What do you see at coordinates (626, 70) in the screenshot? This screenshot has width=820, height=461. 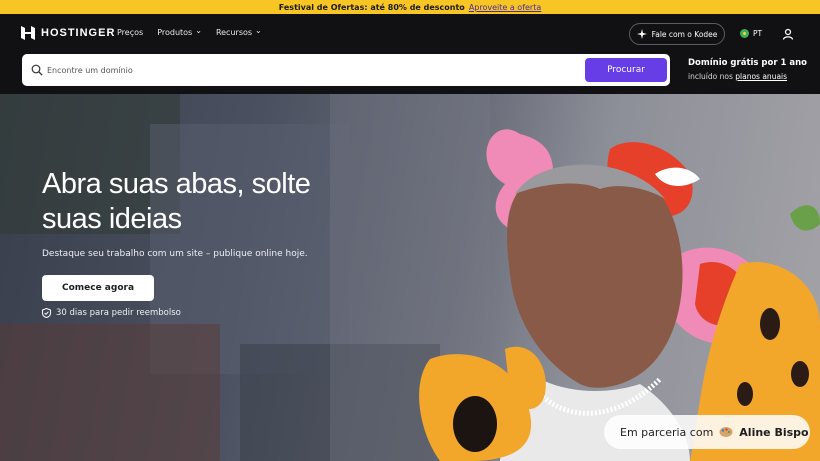 I see `search-button: Procurar` at bounding box center [626, 70].